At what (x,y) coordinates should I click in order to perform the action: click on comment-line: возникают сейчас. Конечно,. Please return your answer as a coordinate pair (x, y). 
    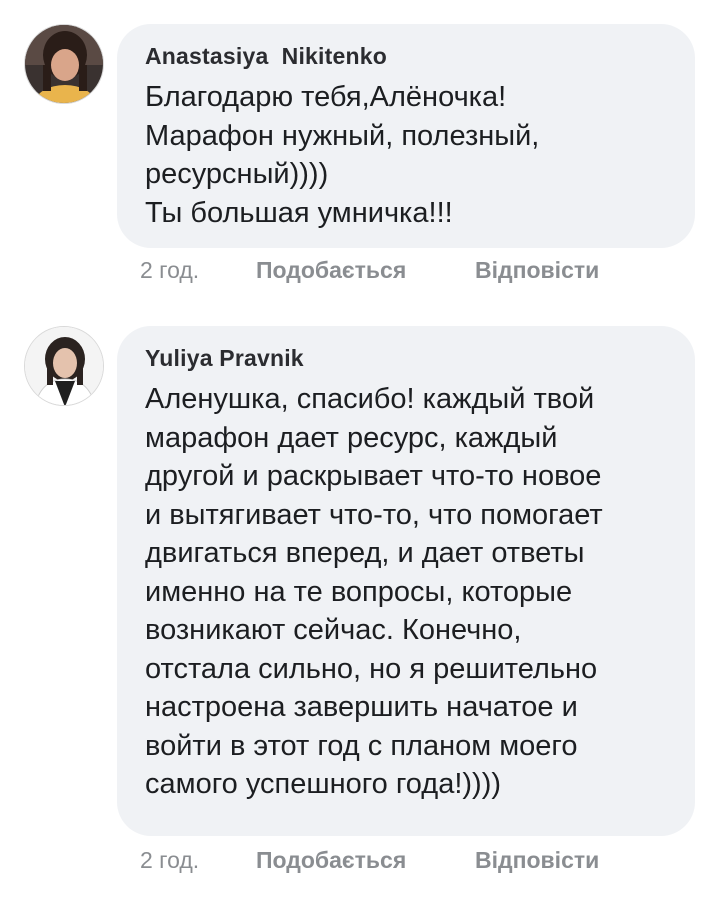
    Looking at the image, I should click on (333, 630).